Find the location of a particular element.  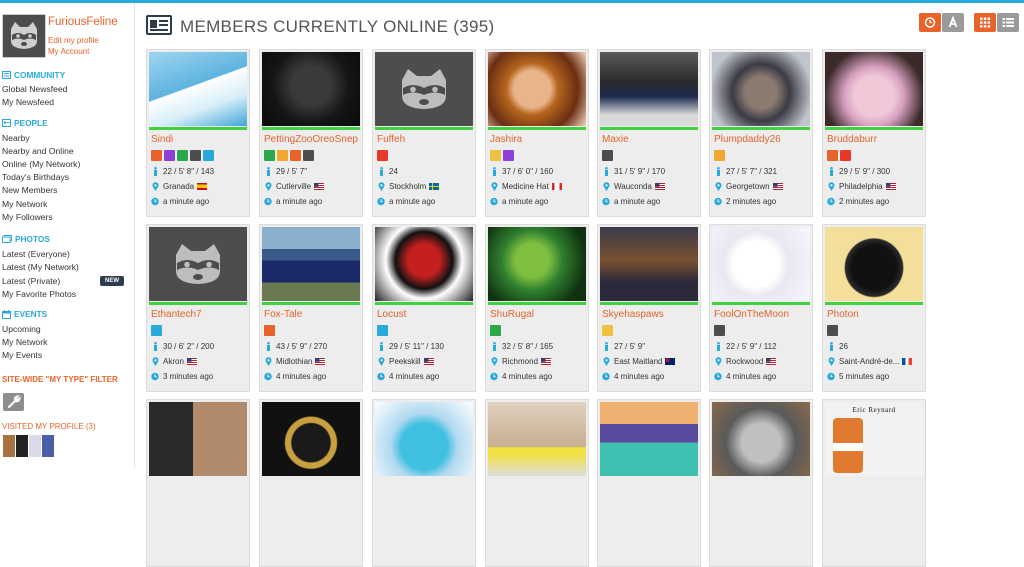

sidebar-item-latest-everyone: Latest (Everyone) is located at coordinates (36, 254).